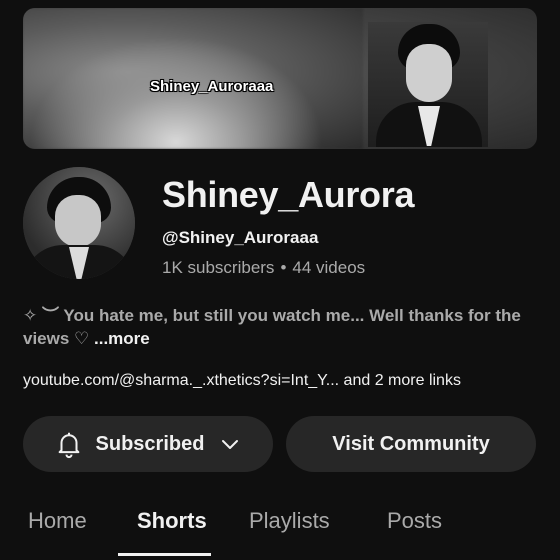 The image size is (560, 560). Describe the element at coordinates (212, 86) in the screenshot. I see `banner-label: Shiney_Auroraaa` at that location.